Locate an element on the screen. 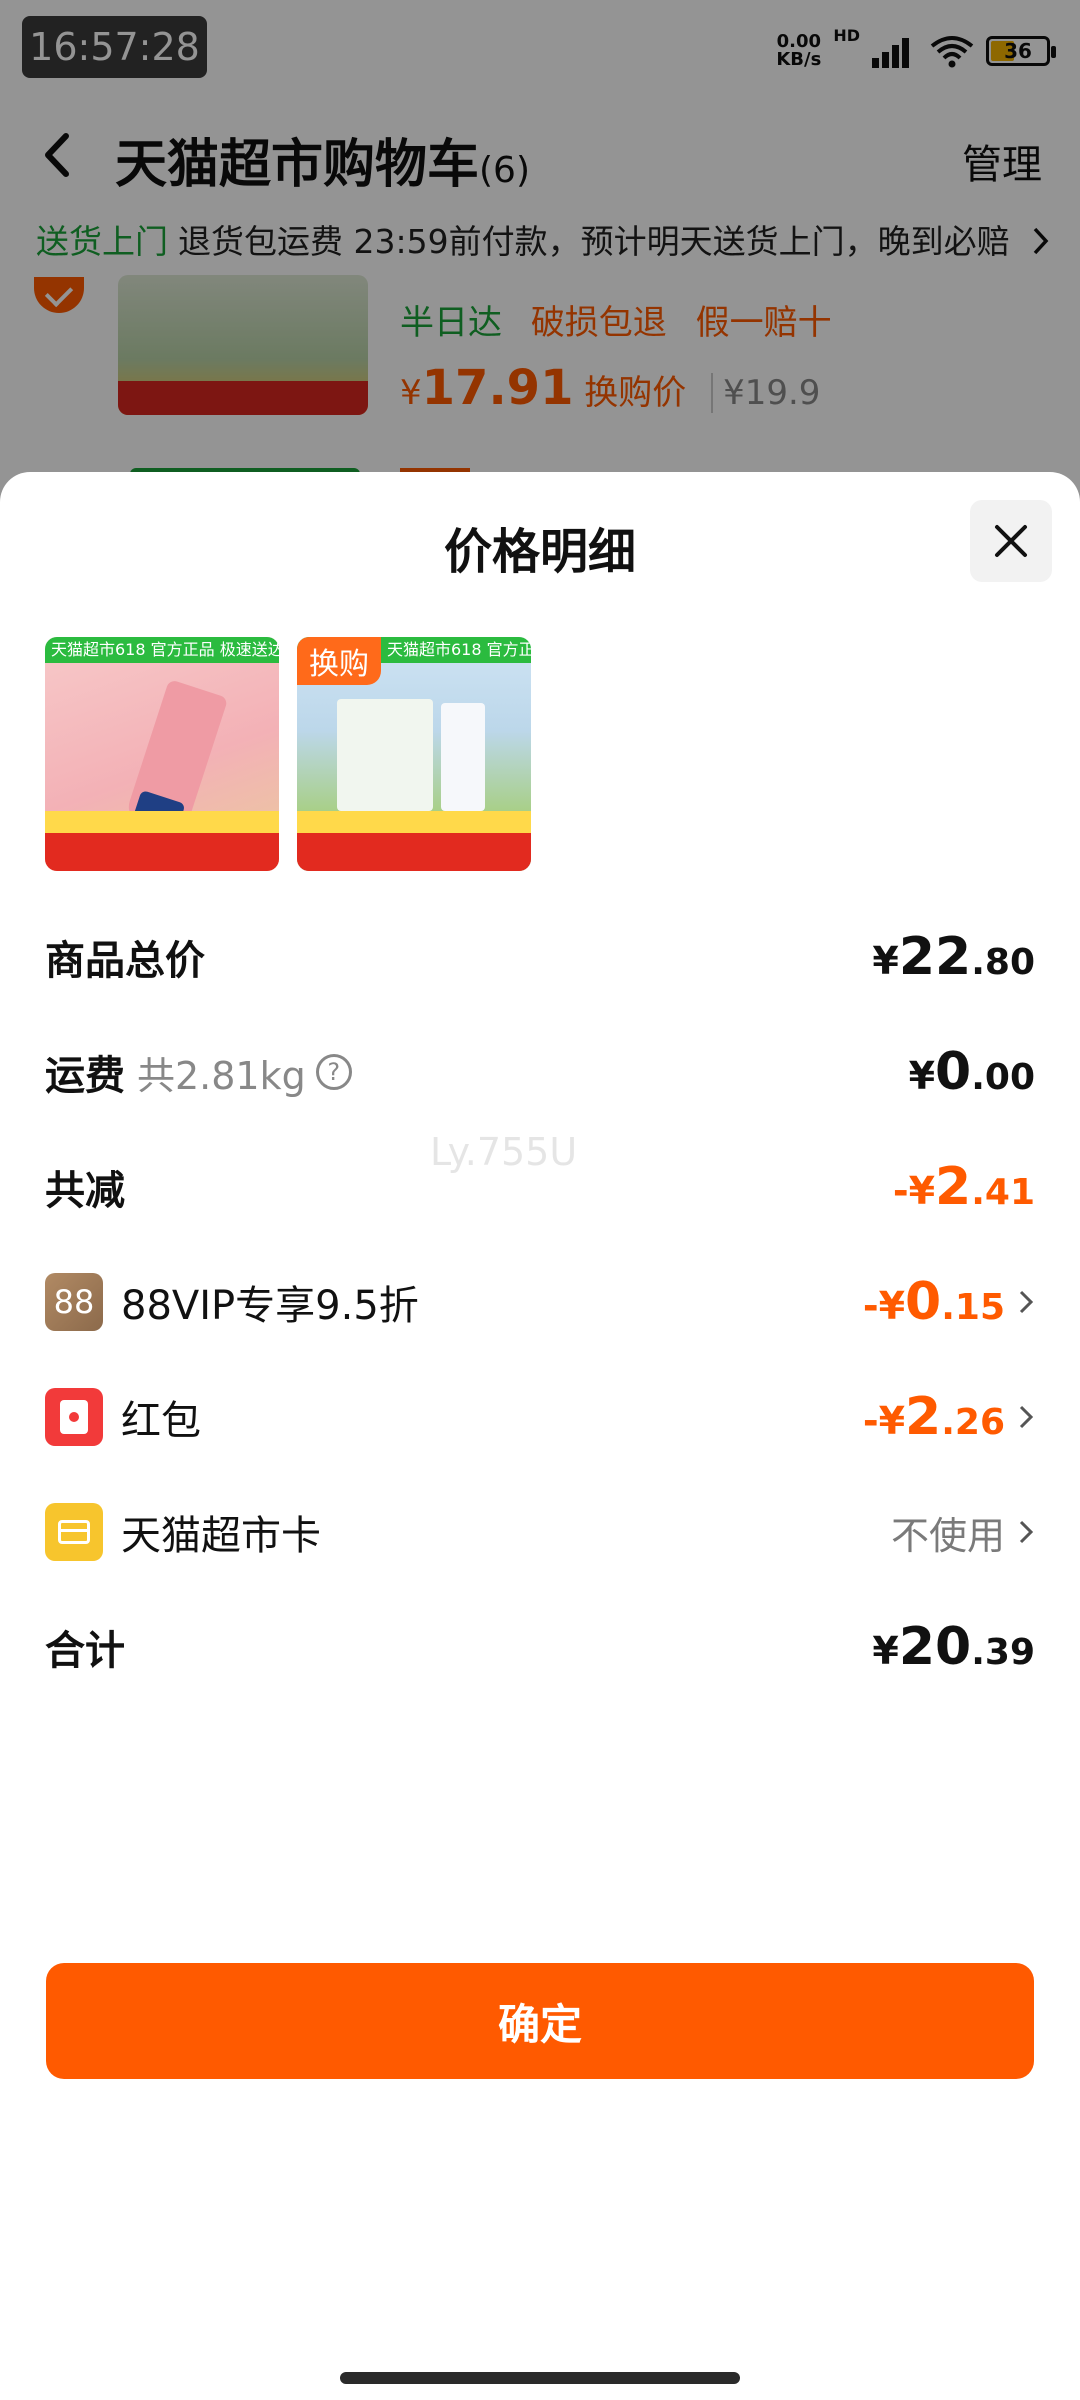 The height and width of the screenshot is (2400, 1080). confirm-button: 确定 is located at coordinates (540, 2021).